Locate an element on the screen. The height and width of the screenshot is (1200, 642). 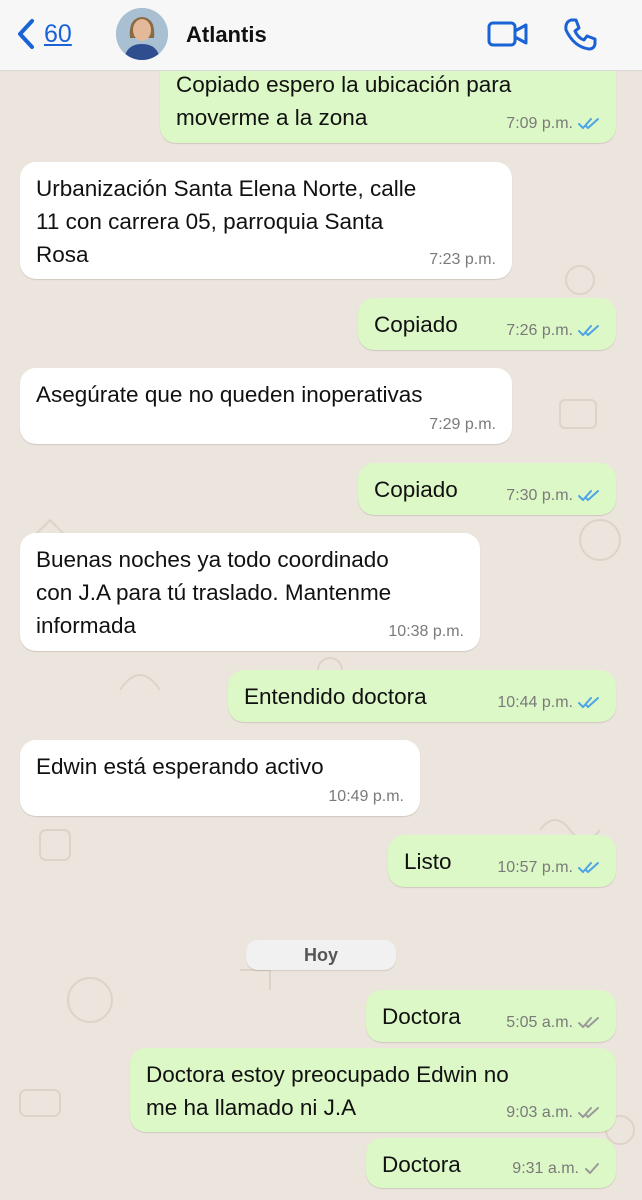
message-text: Entendido doctora is located at coordinates (335, 696).